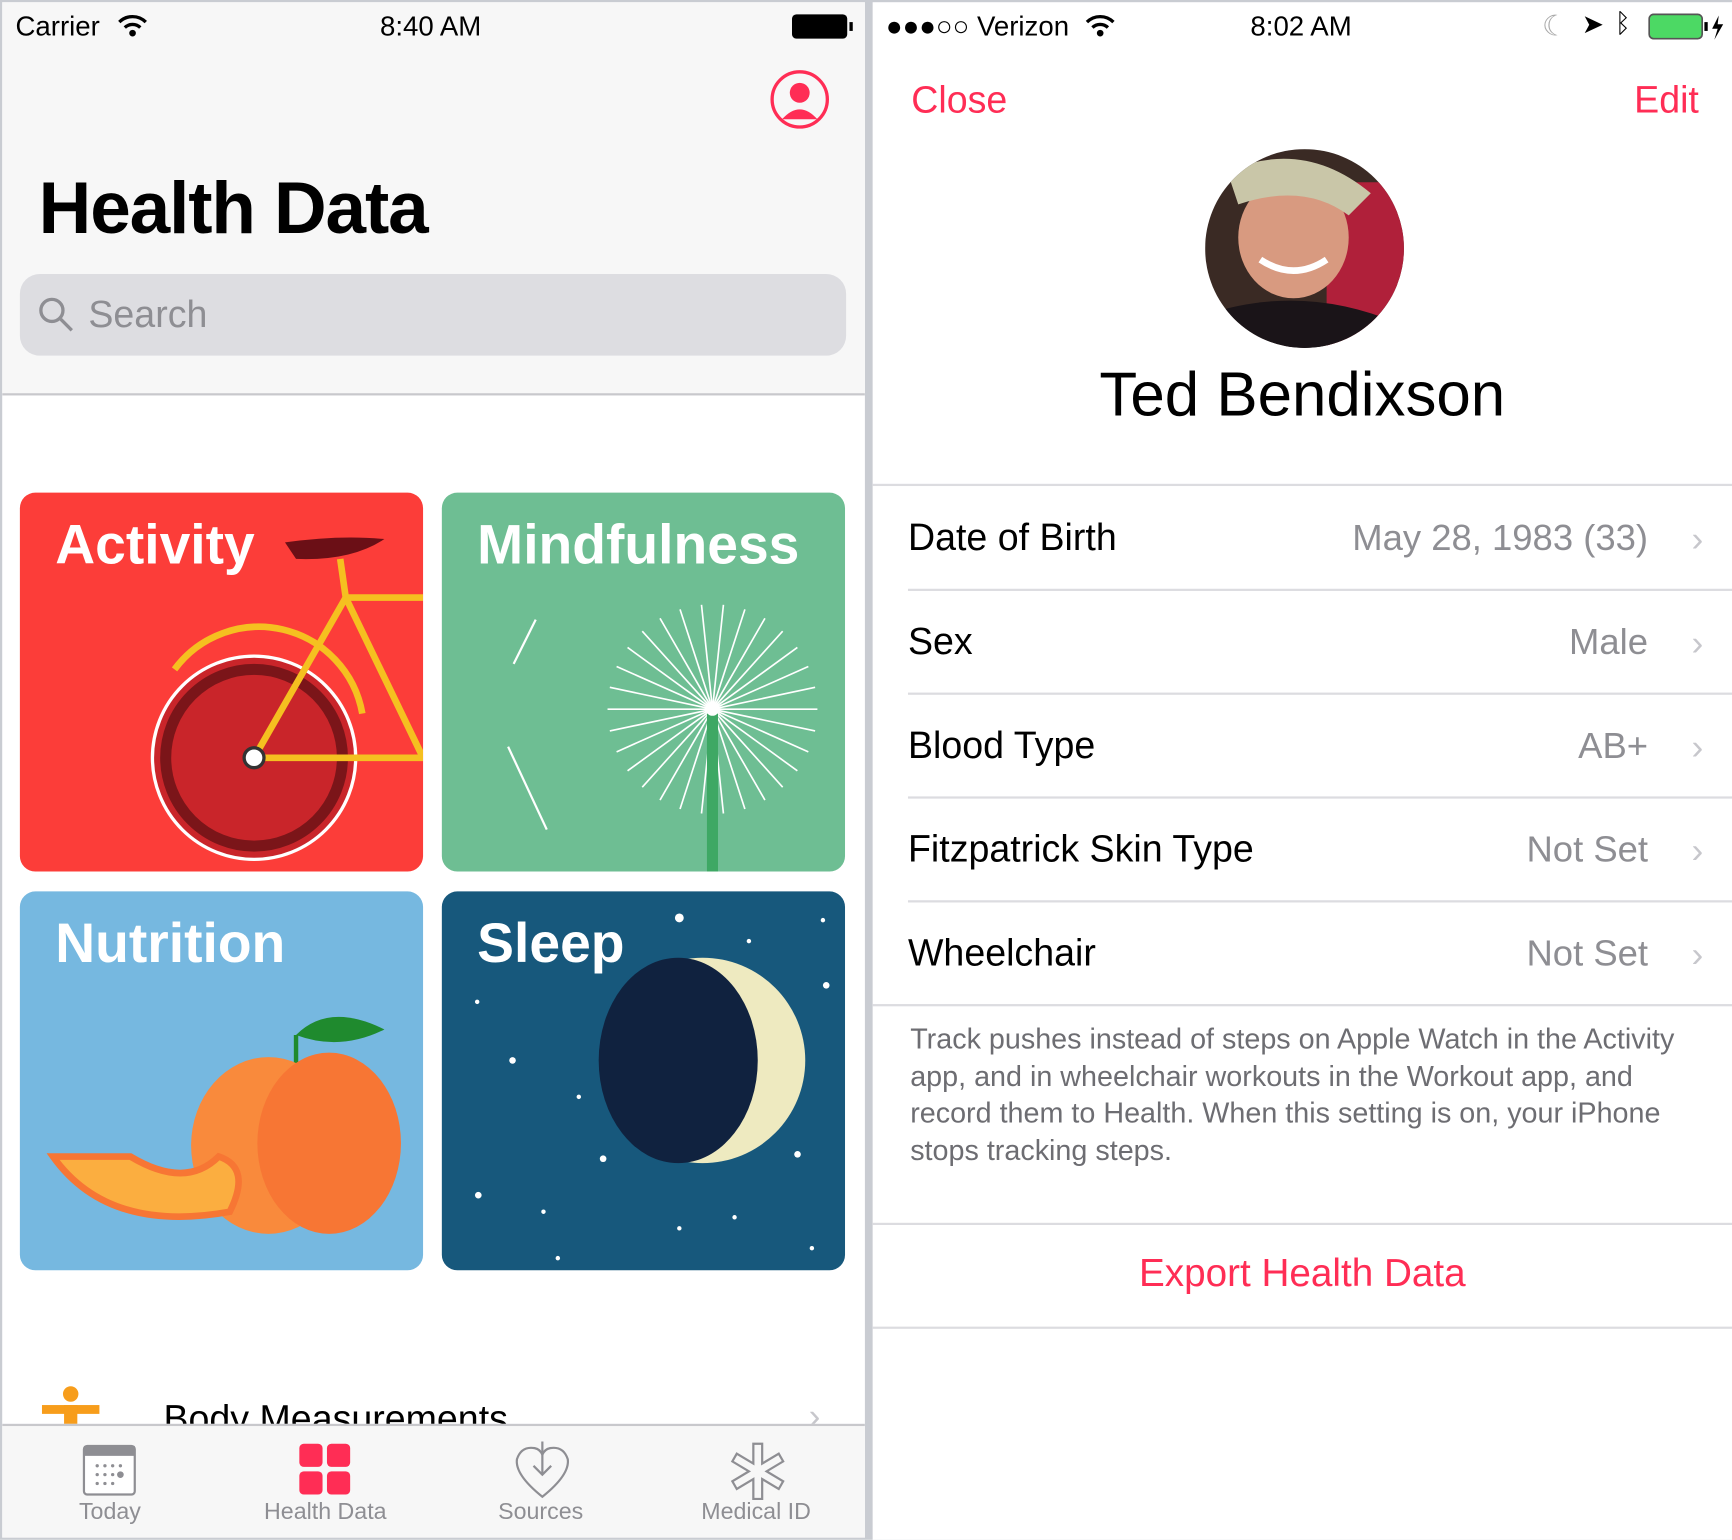 The image size is (1732, 1540). What do you see at coordinates (1302, 954) in the screenshot?
I see `profile-row-wheelchair: Wheelchair Not Set ›` at bounding box center [1302, 954].